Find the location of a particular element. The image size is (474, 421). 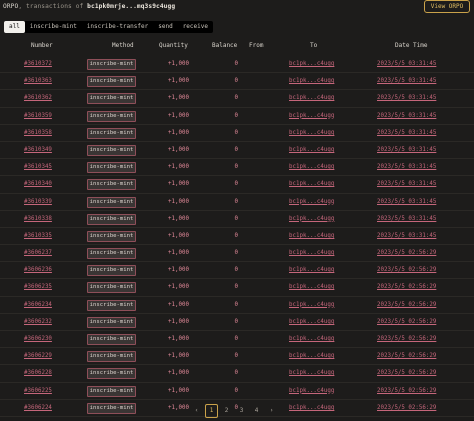

inscription-number-link: #3610345 is located at coordinates (38, 167).